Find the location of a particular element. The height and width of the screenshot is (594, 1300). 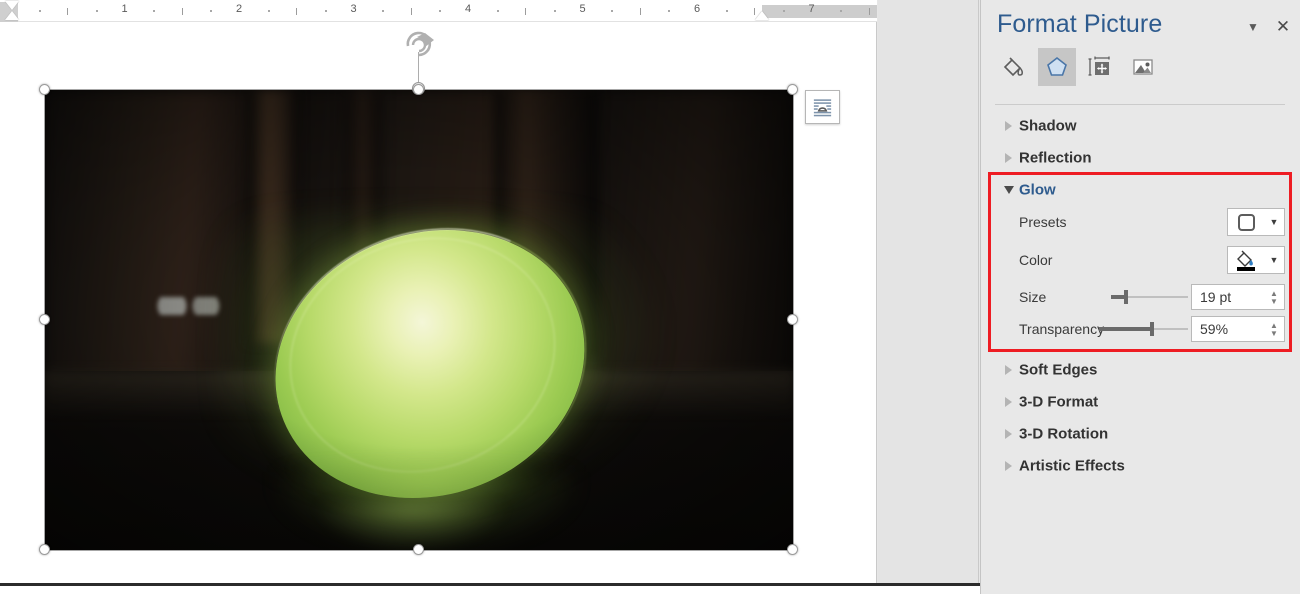

panel-header: Format Picture ▼ ✕ is located at coordinates (1140, 23).